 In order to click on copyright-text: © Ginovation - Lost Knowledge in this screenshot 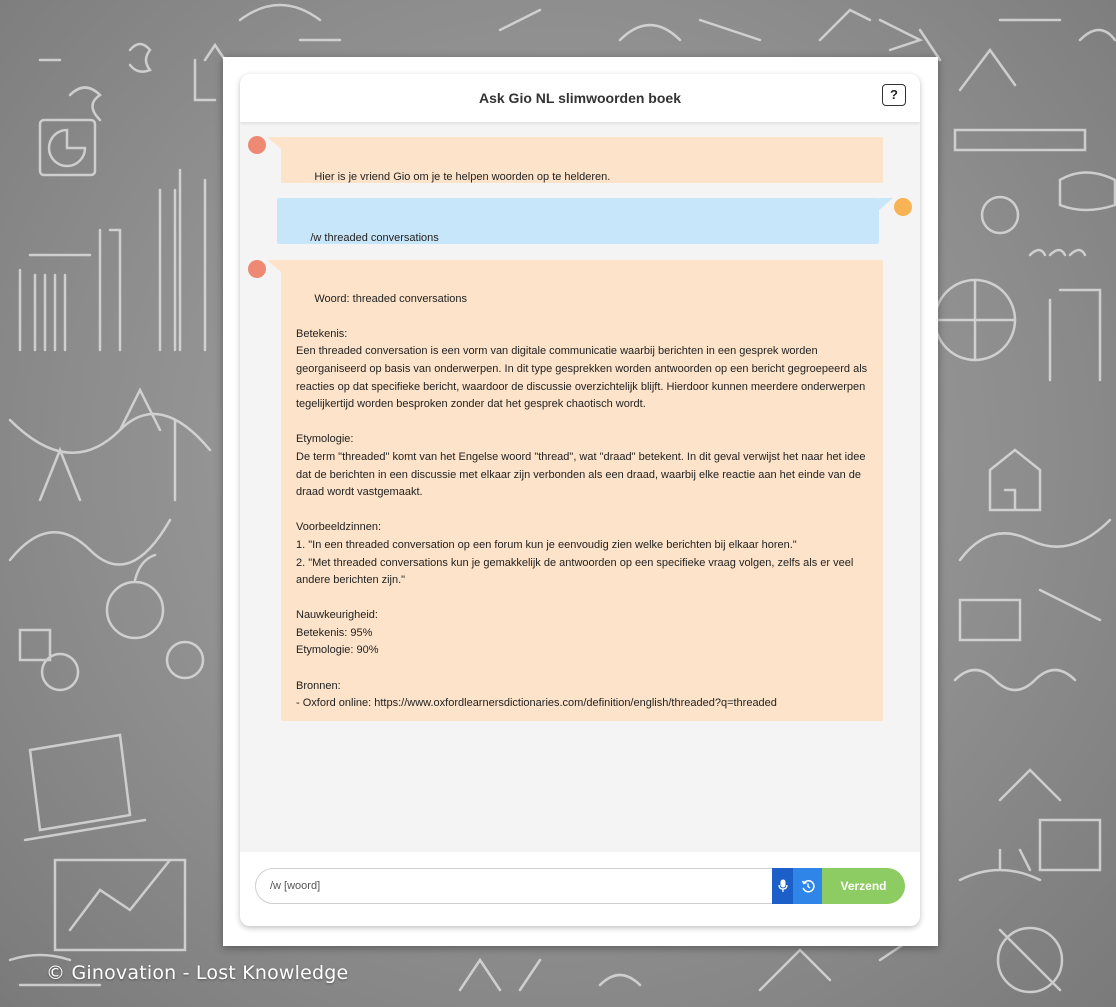, I will do `click(197, 973)`.